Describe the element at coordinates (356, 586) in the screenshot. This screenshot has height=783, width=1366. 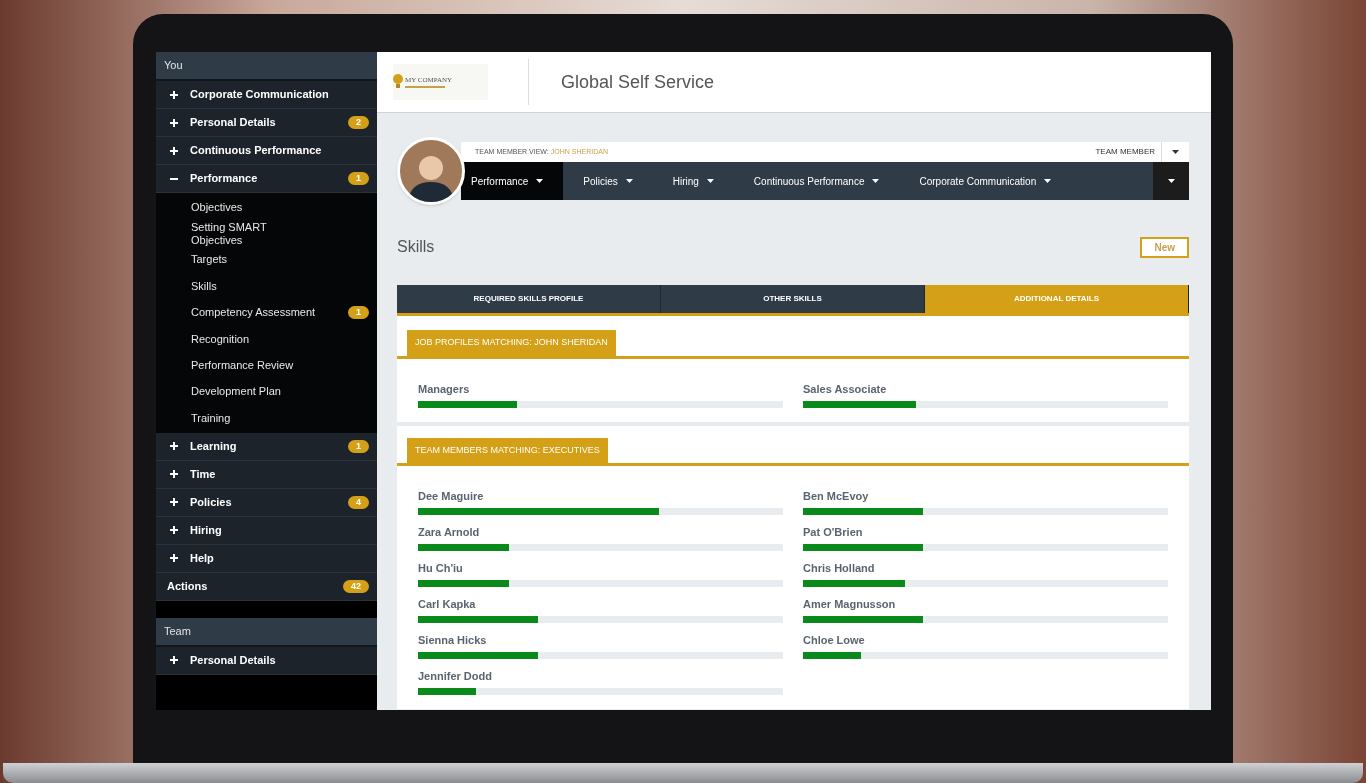
I see `count-badge: 42` at that location.